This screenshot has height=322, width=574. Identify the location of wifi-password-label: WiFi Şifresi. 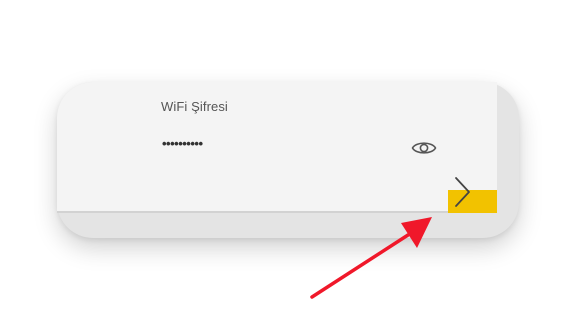
(194, 106).